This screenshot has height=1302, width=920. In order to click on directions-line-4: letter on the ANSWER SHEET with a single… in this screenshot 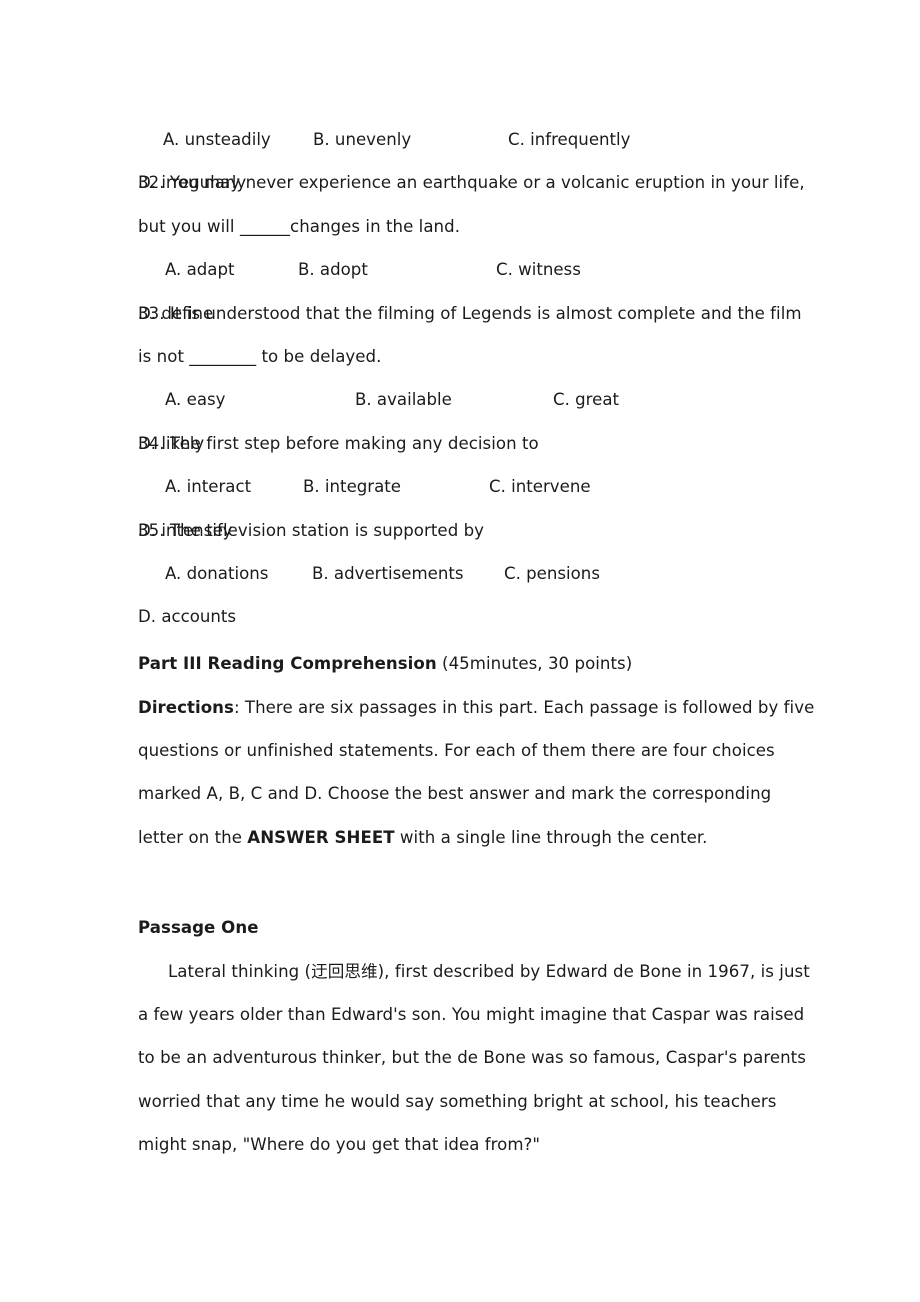, I will do `click(468, 837)`.